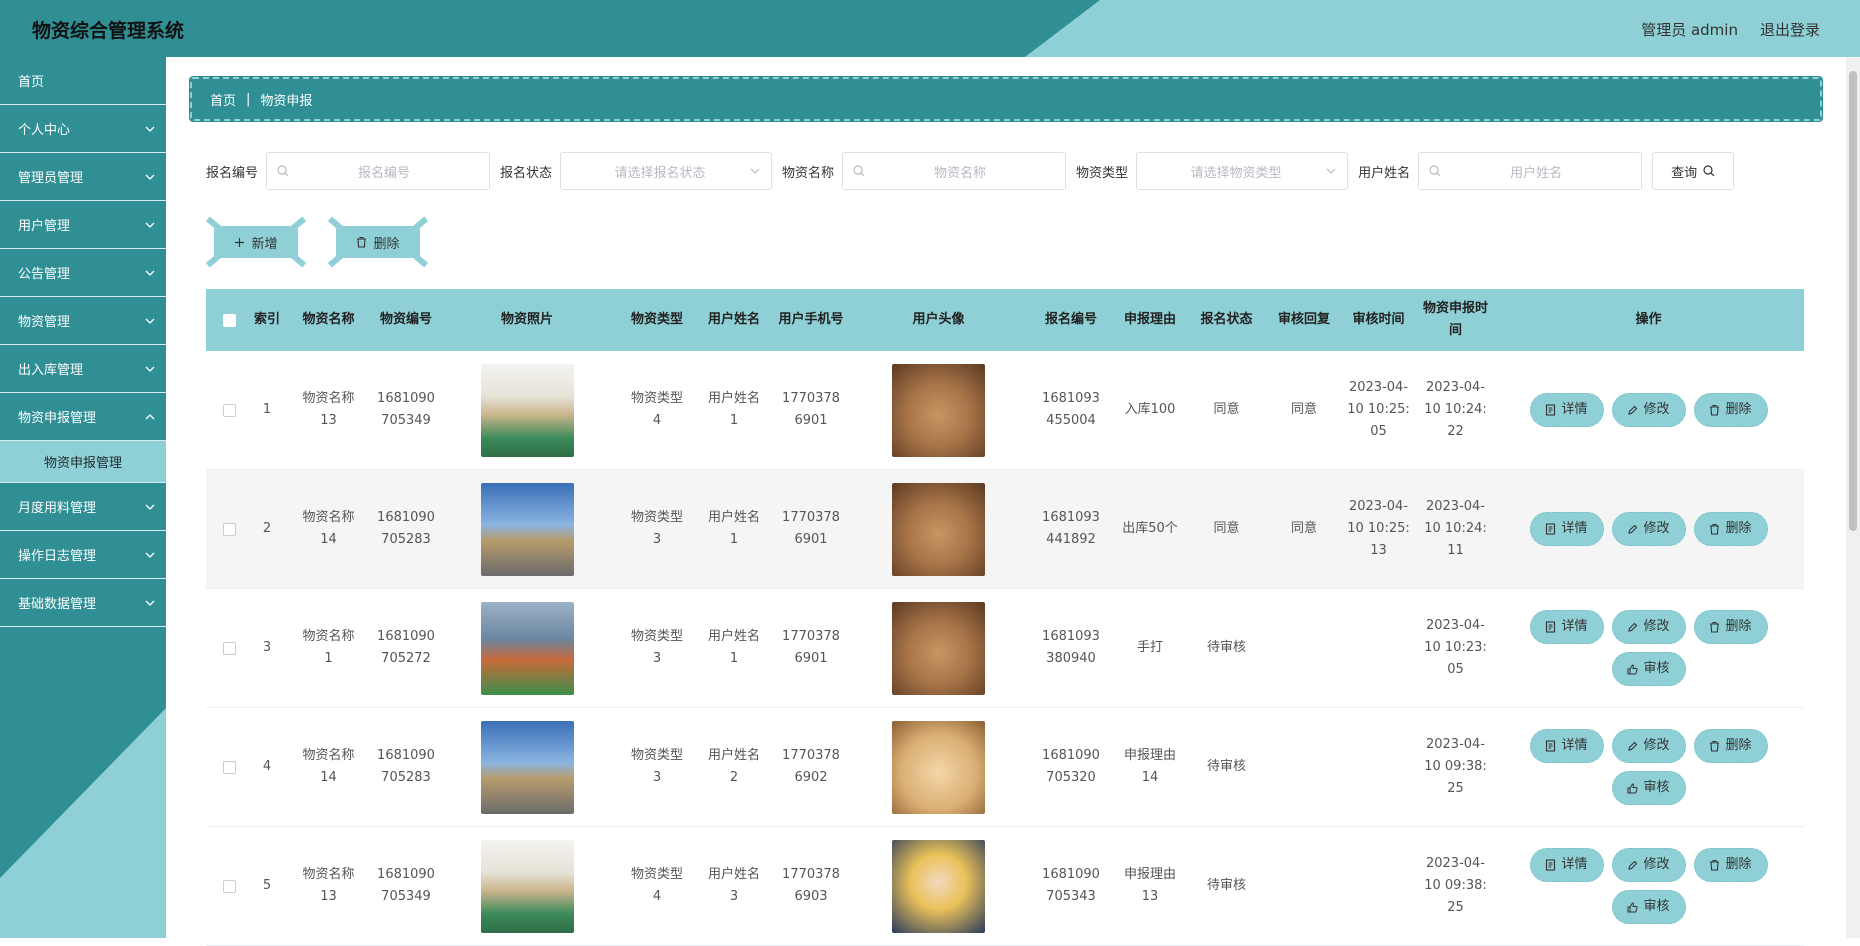 The image size is (1860, 946). What do you see at coordinates (1149, 647) in the screenshot?
I see `cell-reason: 手打` at bounding box center [1149, 647].